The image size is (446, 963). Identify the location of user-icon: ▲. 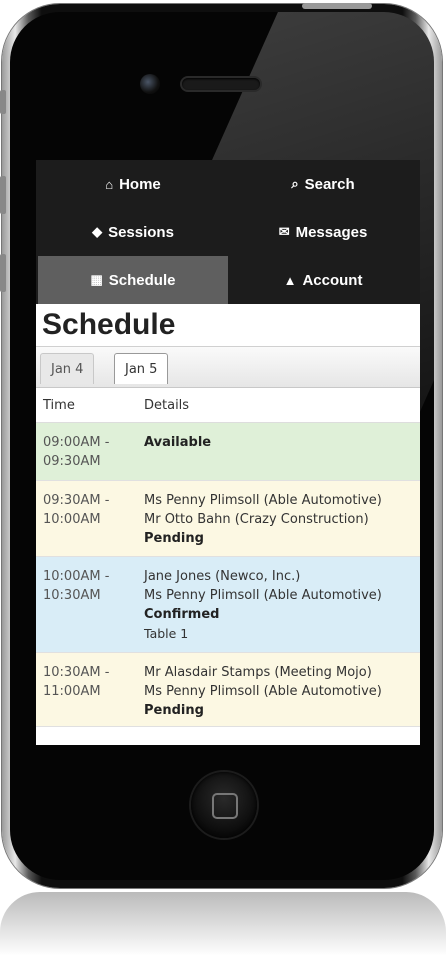
(290, 280).